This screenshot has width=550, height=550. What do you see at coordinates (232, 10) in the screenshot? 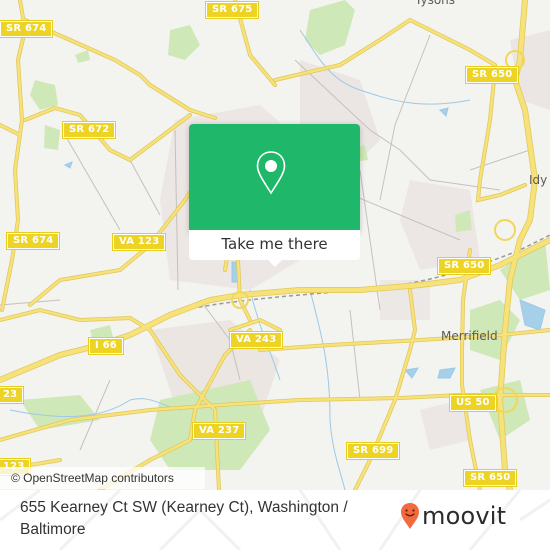
I see `shield-sr-675: SR 675` at bounding box center [232, 10].